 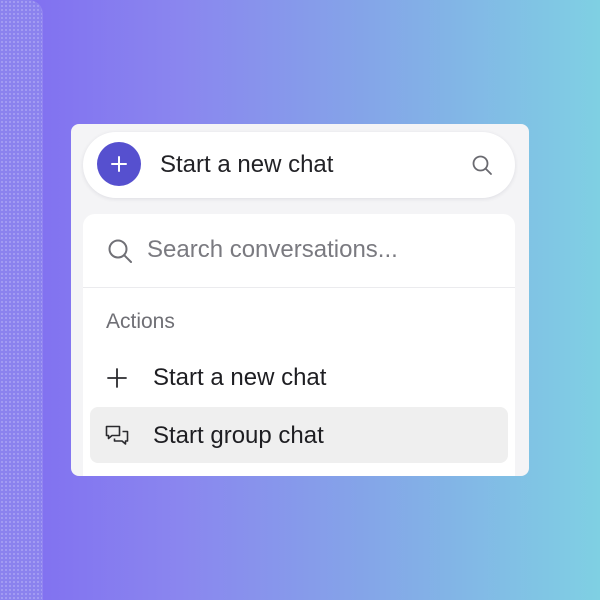 I want to click on action-label: Start group chat, so click(x=238, y=435).